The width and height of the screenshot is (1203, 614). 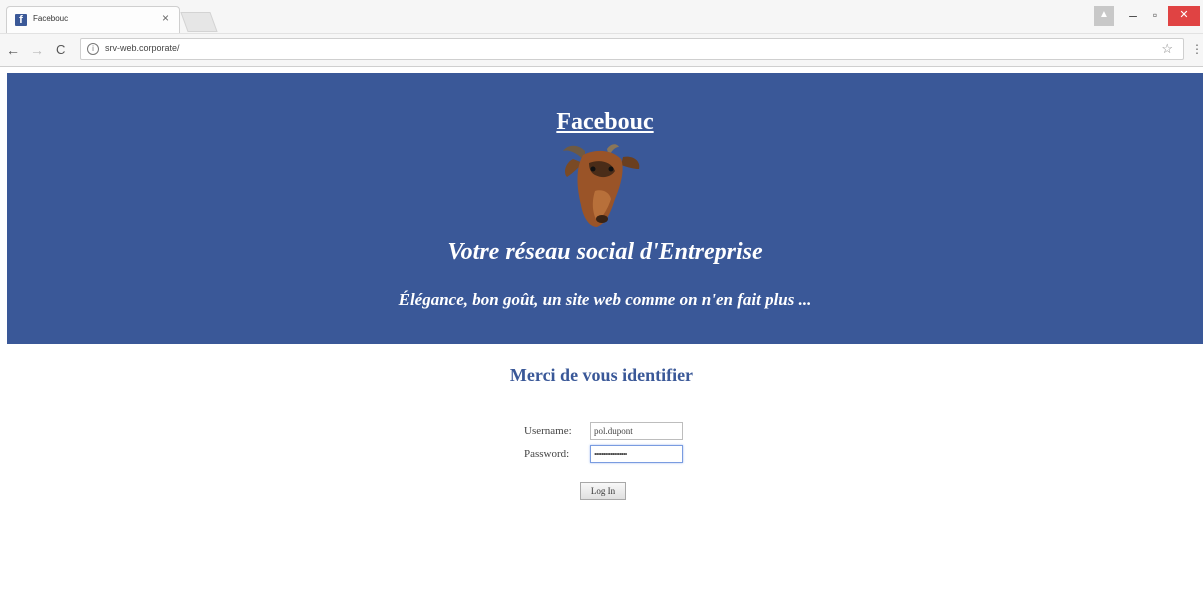 What do you see at coordinates (93, 49) in the screenshot?
I see `info-icon: i` at bounding box center [93, 49].